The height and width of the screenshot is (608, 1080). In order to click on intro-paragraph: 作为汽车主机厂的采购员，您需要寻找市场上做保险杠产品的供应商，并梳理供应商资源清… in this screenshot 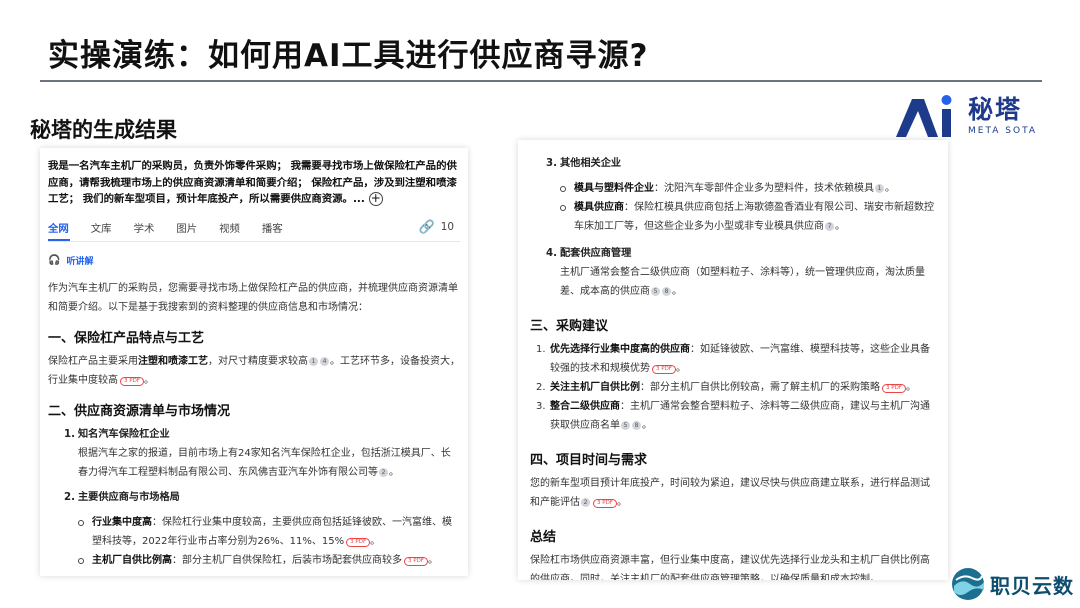, I will do `click(253, 297)`.